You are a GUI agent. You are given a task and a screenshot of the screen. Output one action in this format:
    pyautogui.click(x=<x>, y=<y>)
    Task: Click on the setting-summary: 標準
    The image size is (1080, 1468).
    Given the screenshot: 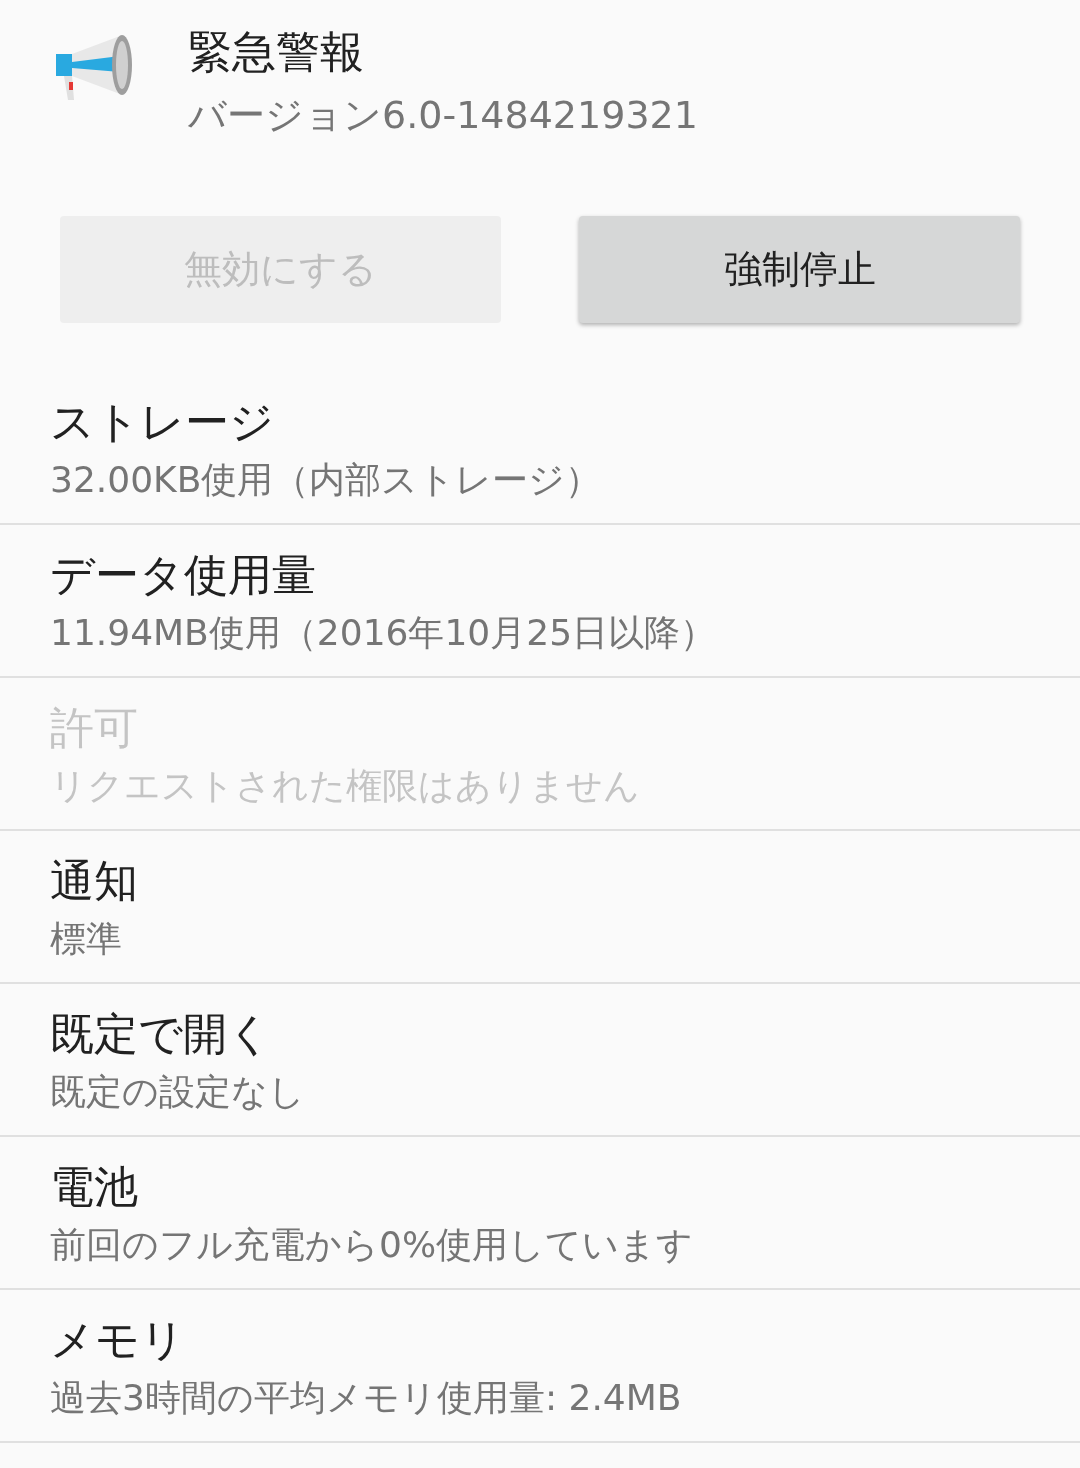 What is the action you would take?
    pyautogui.click(x=86, y=939)
    